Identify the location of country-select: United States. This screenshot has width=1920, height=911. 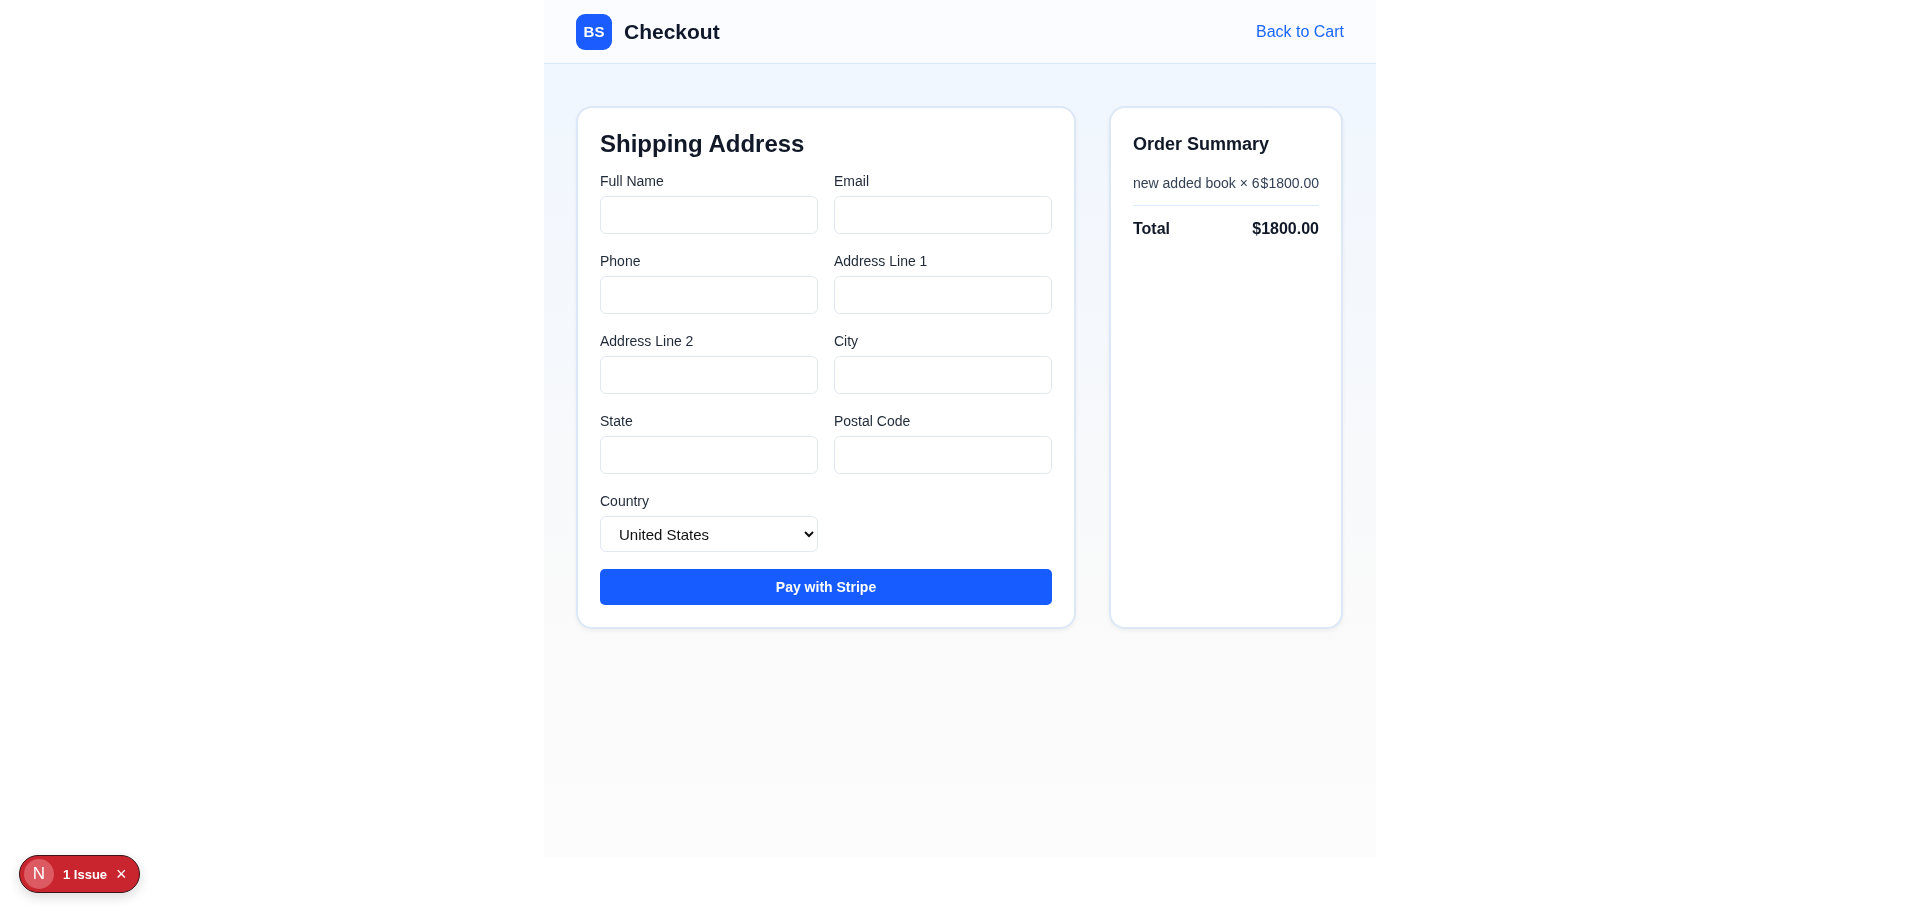
(709, 534).